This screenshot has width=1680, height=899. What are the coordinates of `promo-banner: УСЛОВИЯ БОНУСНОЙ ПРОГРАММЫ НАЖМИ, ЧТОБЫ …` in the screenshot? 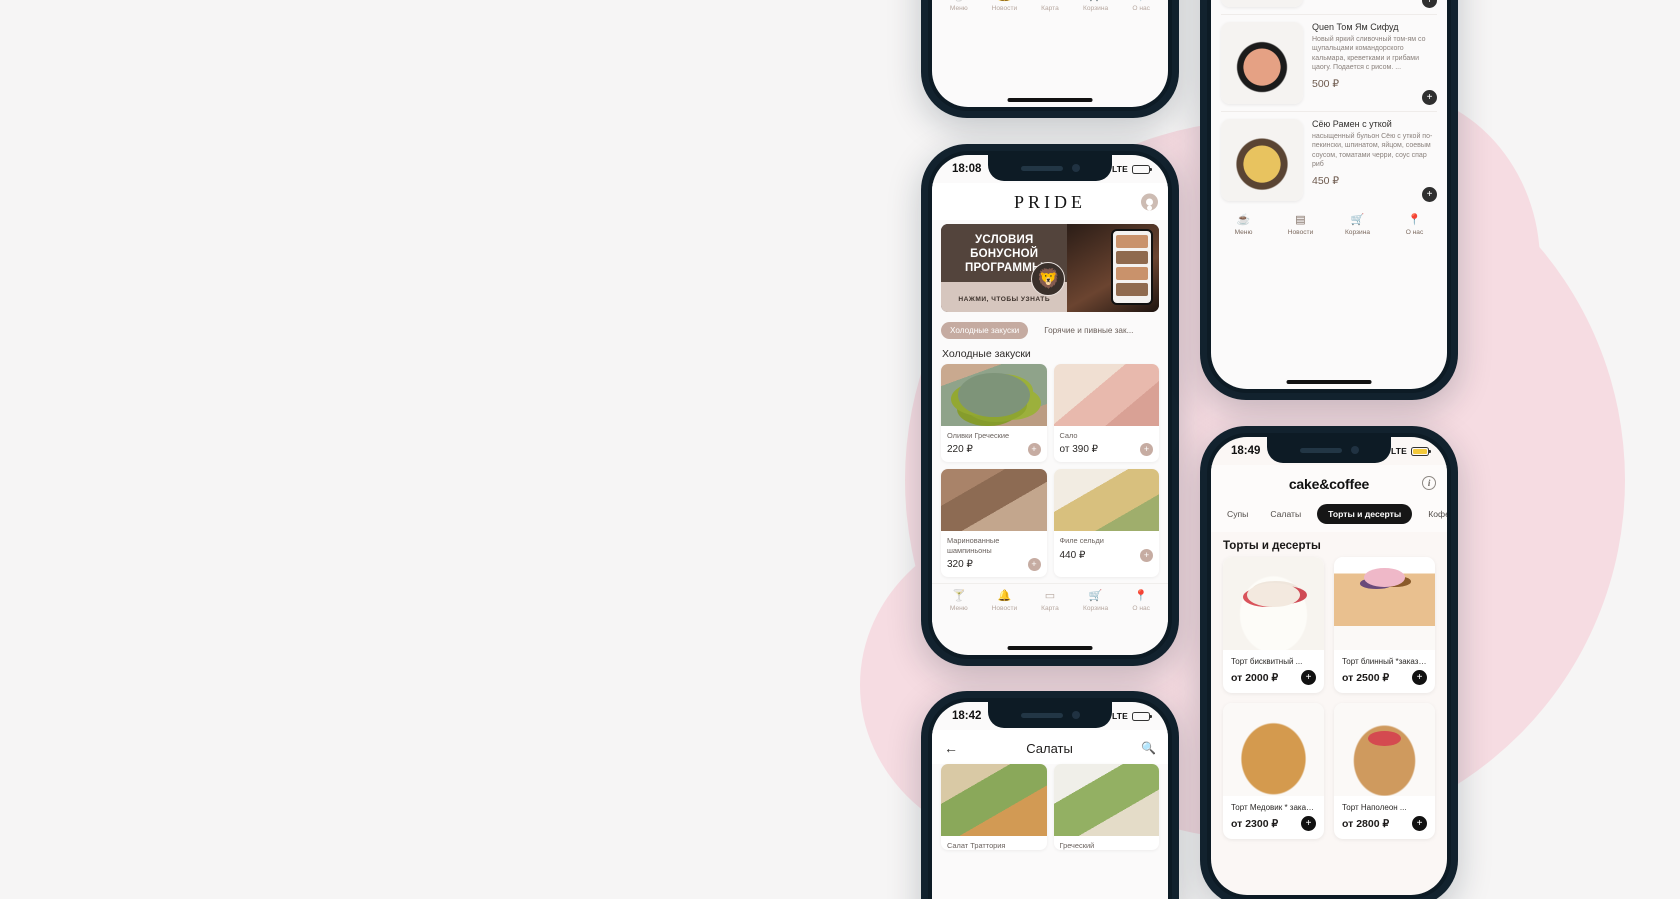 It's located at (1050, 268).